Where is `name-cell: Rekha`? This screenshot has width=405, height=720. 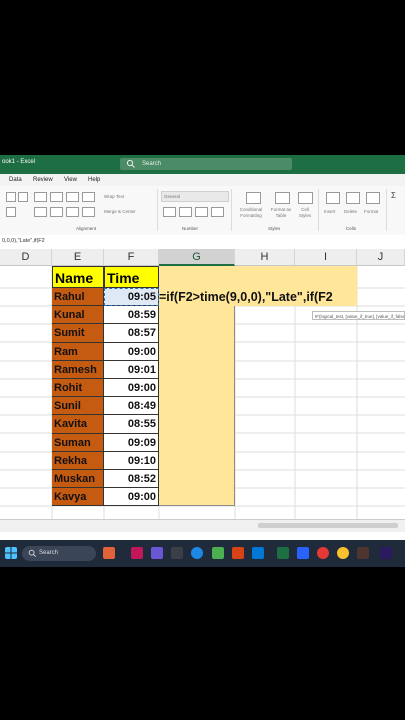 name-cell: Rekha is located at coordinates (78, 460).